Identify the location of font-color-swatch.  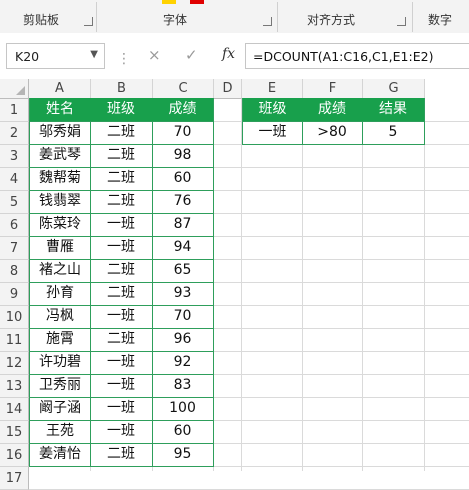
(197, 2).